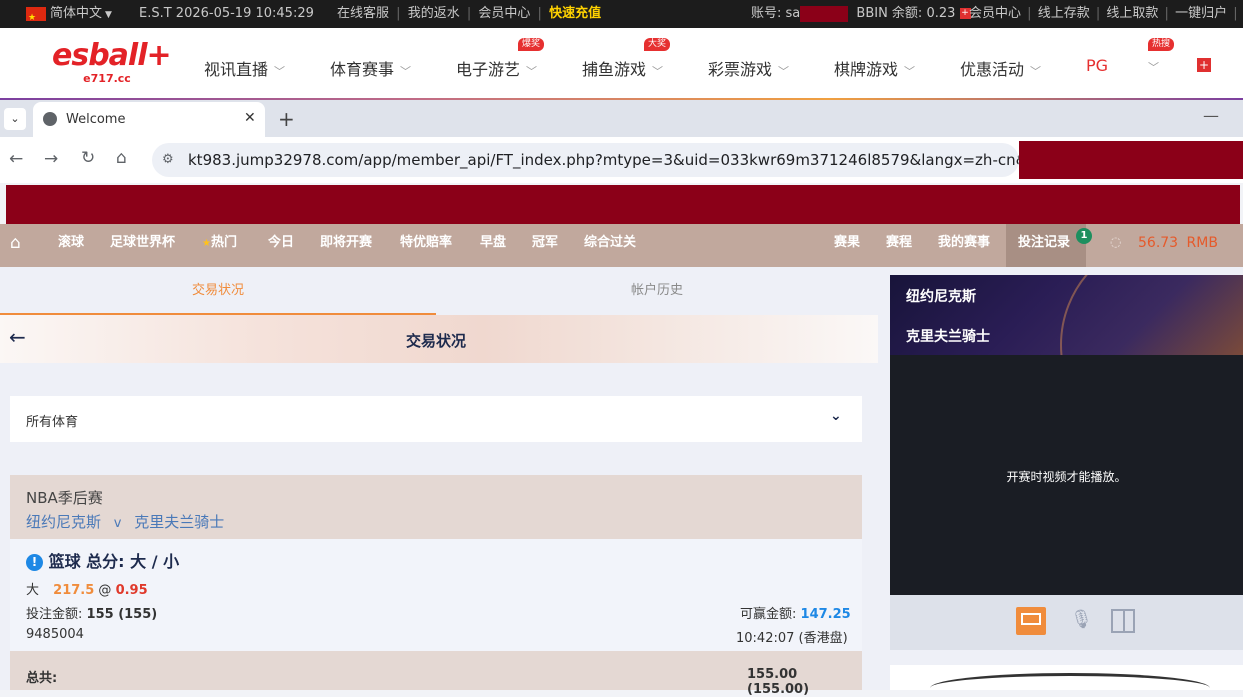 This screenshot has width=1243, height=697. I want to click on link-quick-recharge: 快速充值, so click(575, 13).